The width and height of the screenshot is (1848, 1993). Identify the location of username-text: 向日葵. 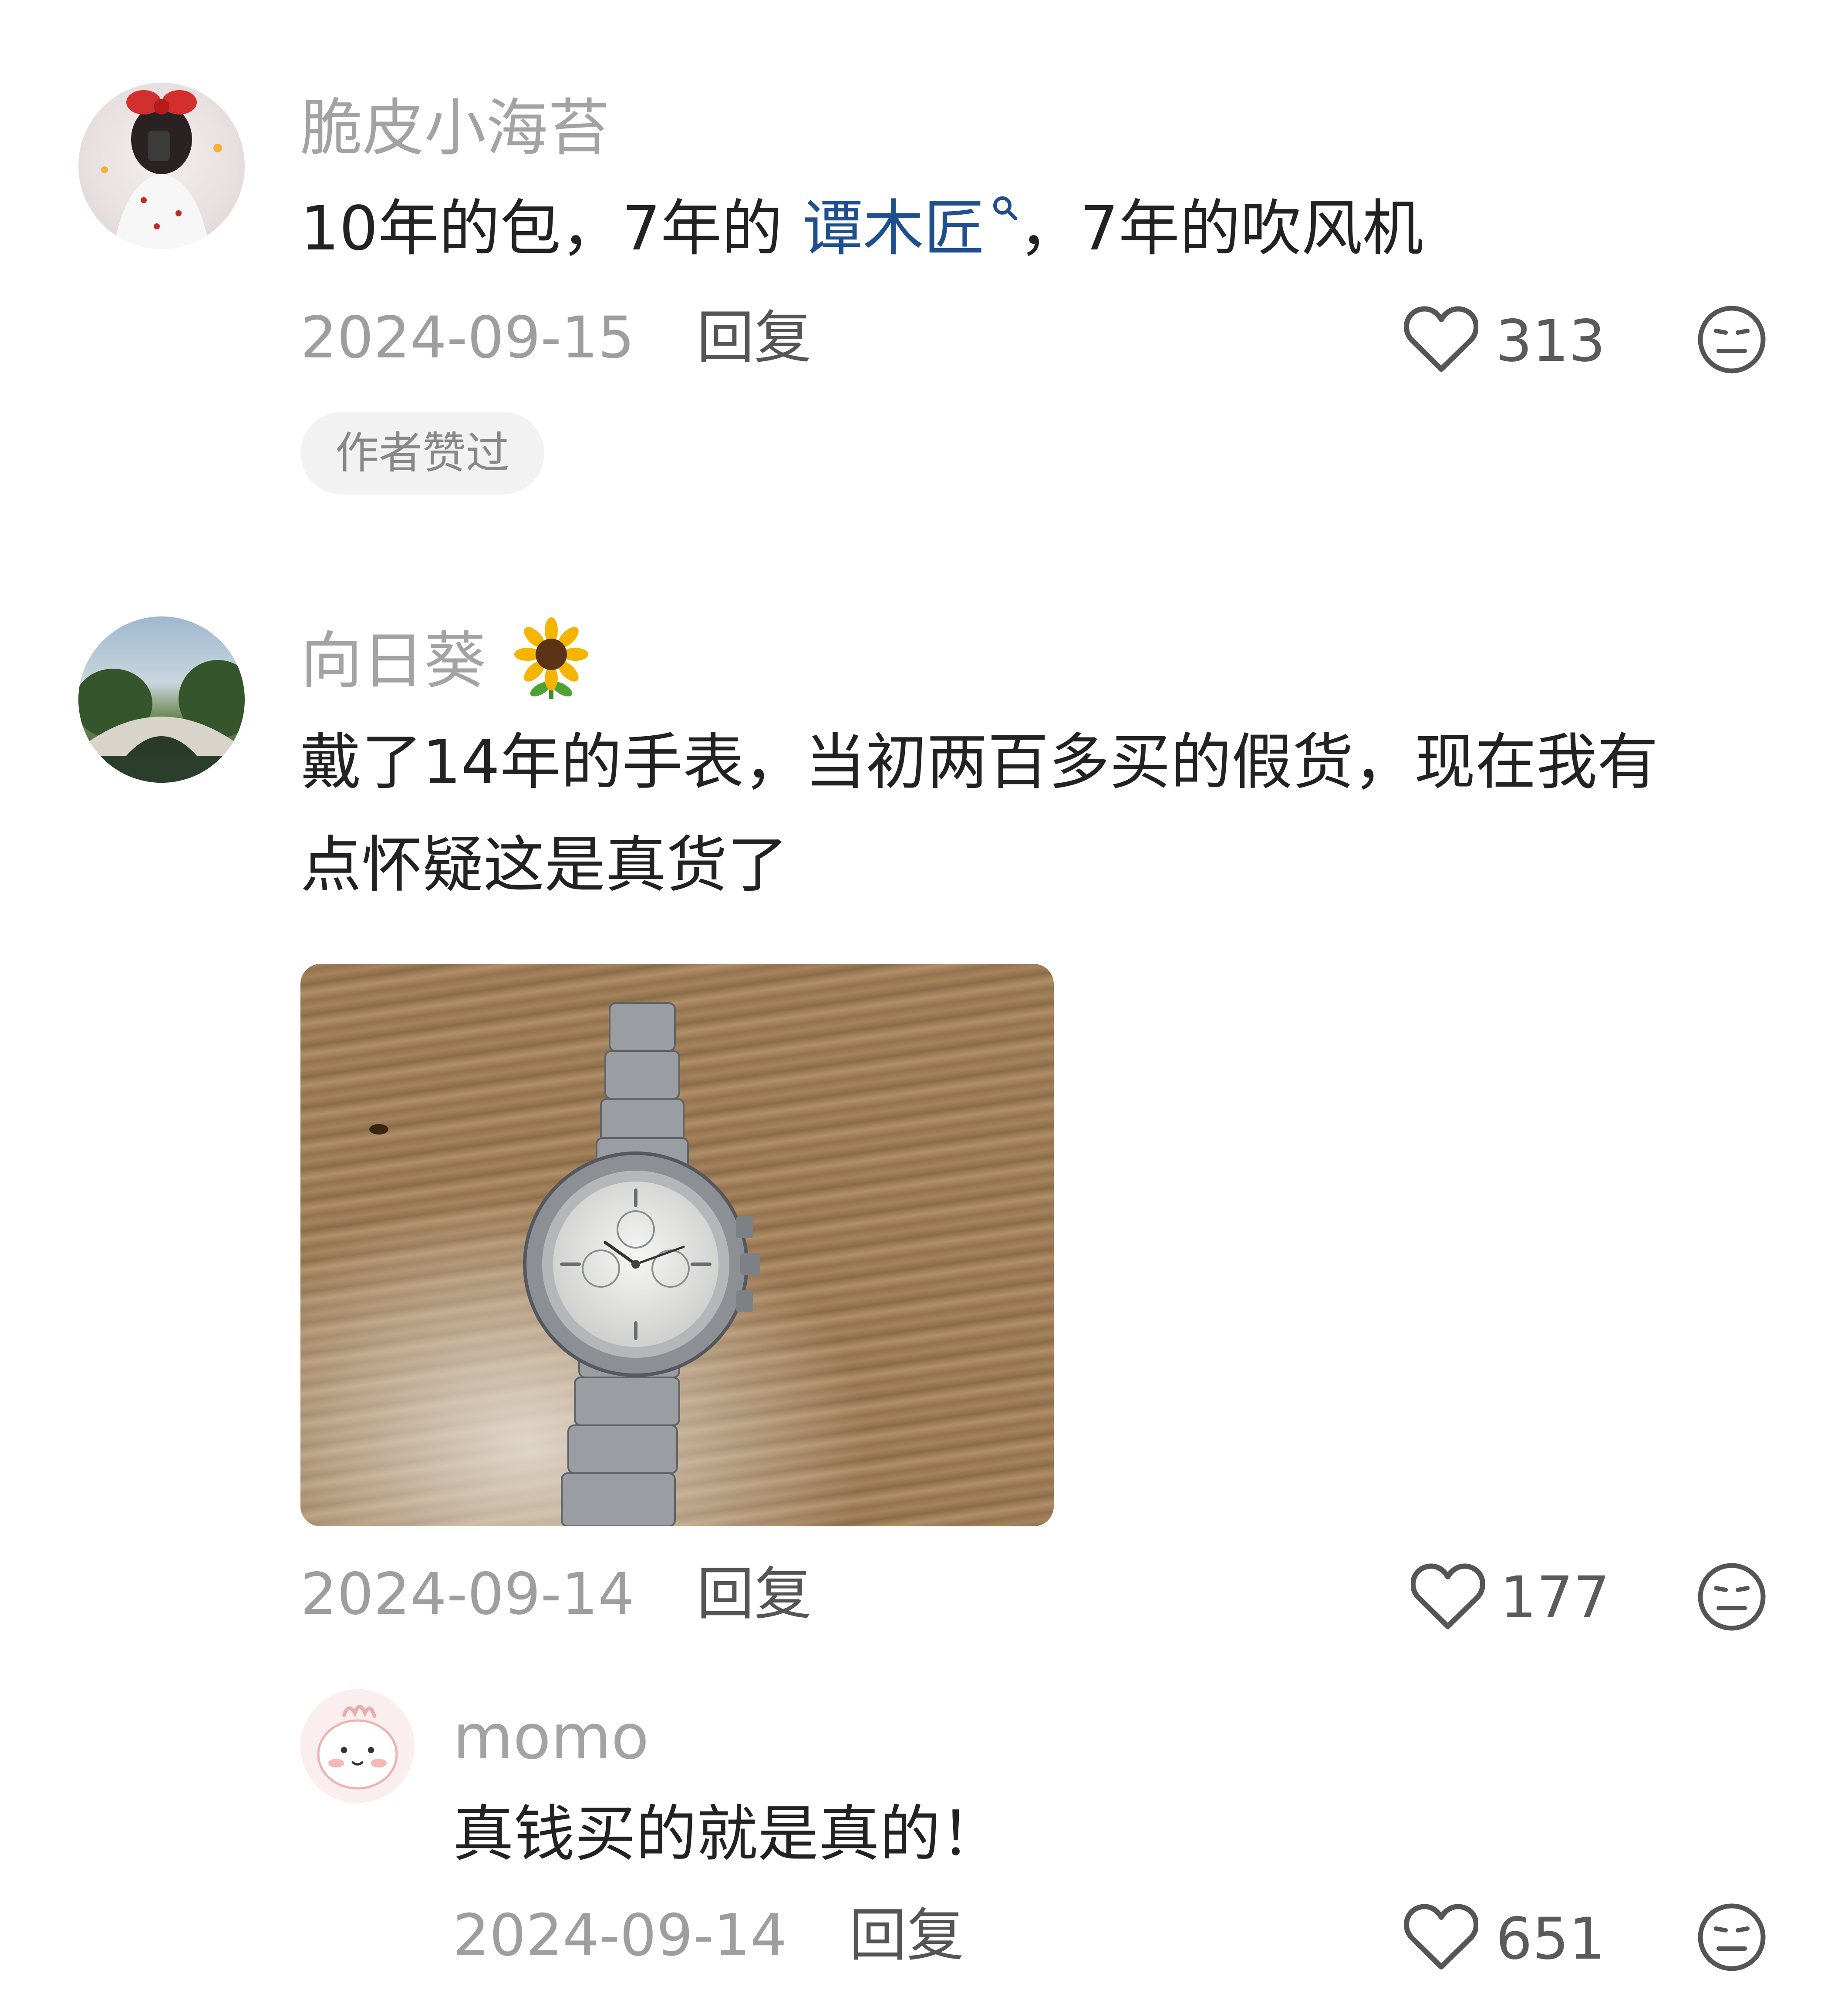
(393, 661).